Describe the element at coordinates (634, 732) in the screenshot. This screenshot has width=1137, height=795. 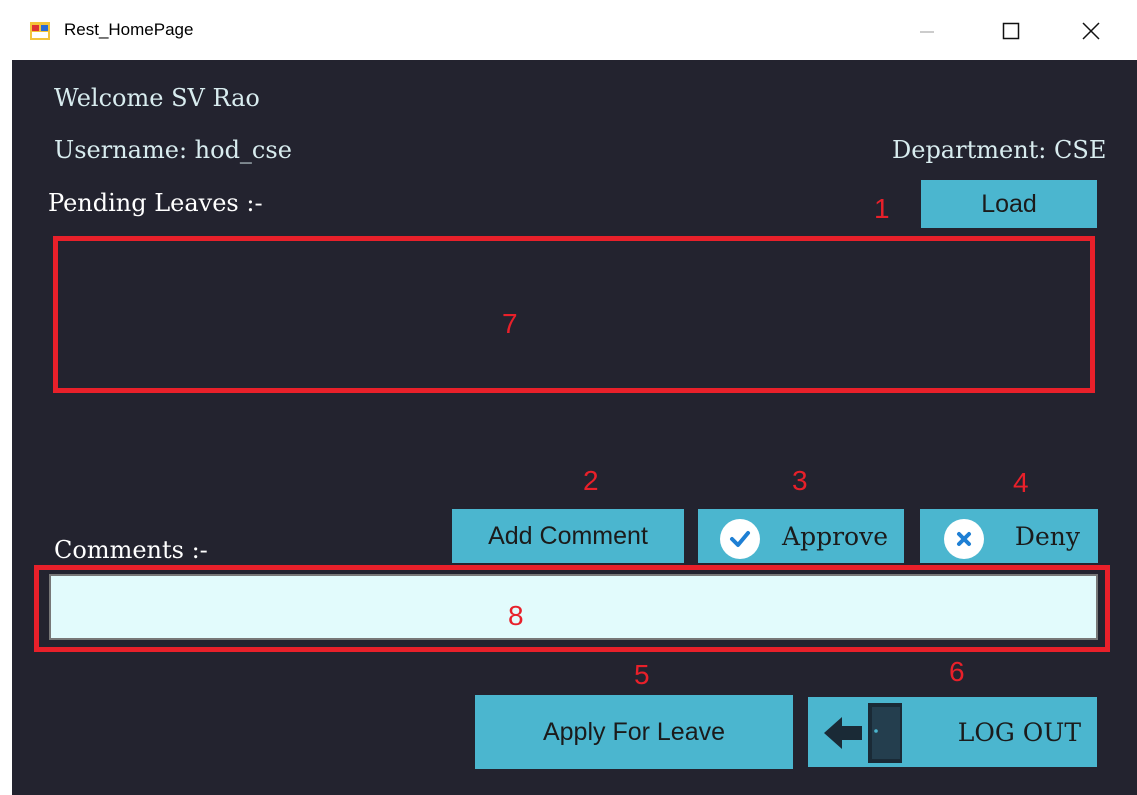
I see `apply-for-leave-button: Apply For Leave` at that location.